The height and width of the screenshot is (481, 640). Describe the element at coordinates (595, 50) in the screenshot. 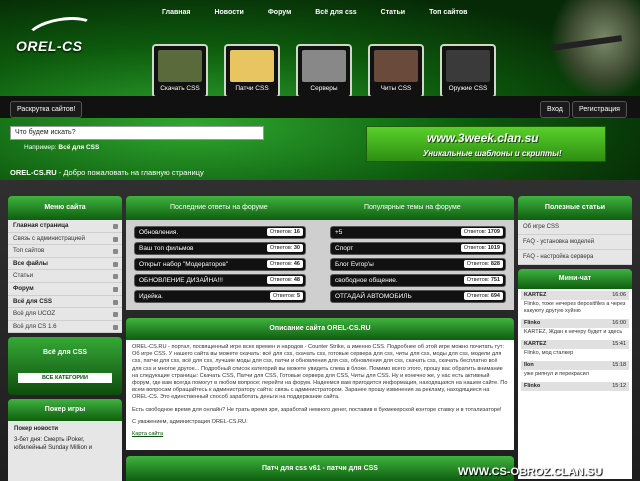

I see `soldier-illustration` at that location.